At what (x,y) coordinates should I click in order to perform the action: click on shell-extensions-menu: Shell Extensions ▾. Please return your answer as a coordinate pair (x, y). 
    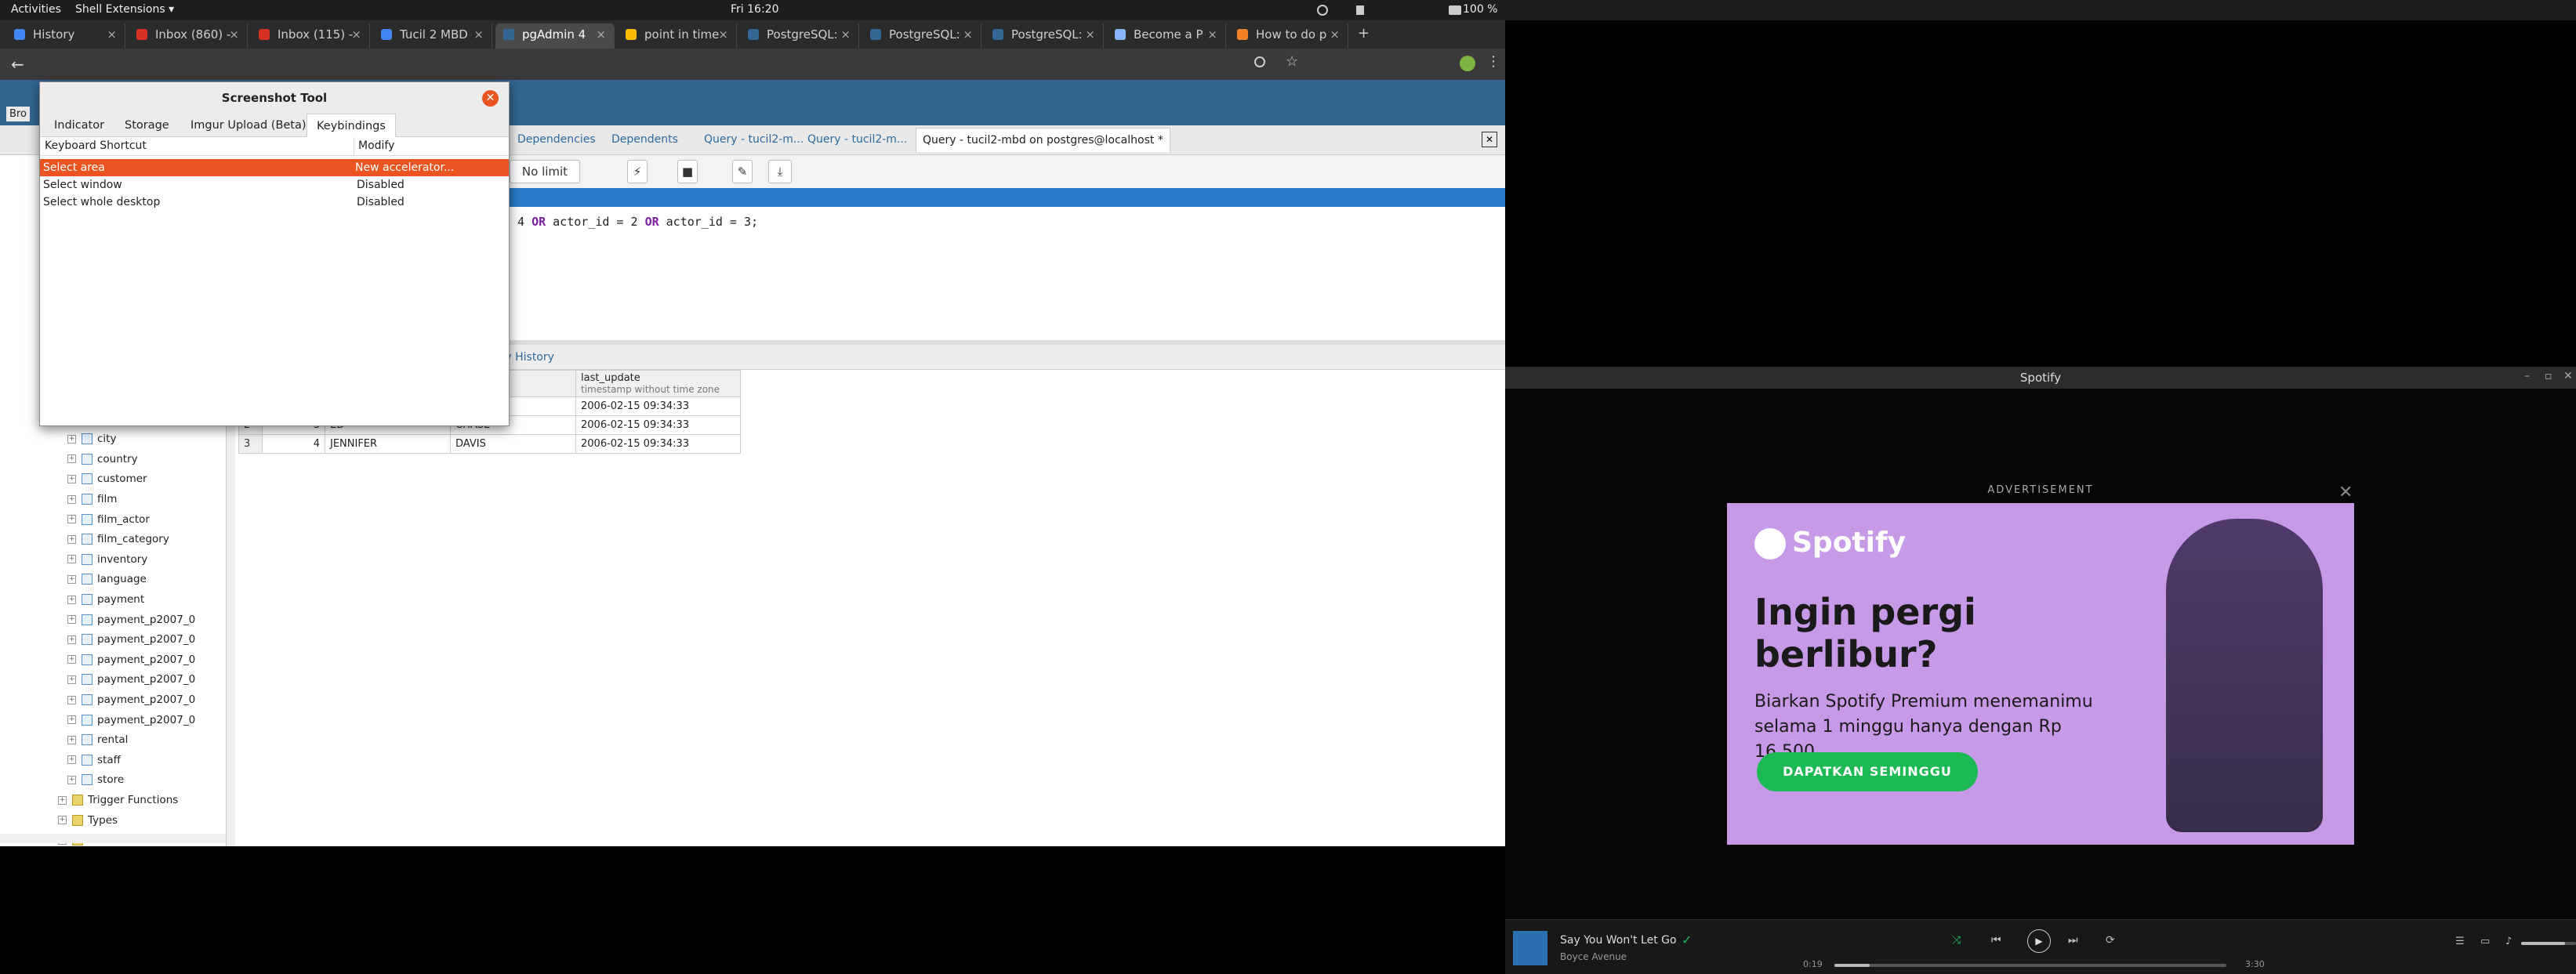
    Looking at the image, I should click on (125, 9).